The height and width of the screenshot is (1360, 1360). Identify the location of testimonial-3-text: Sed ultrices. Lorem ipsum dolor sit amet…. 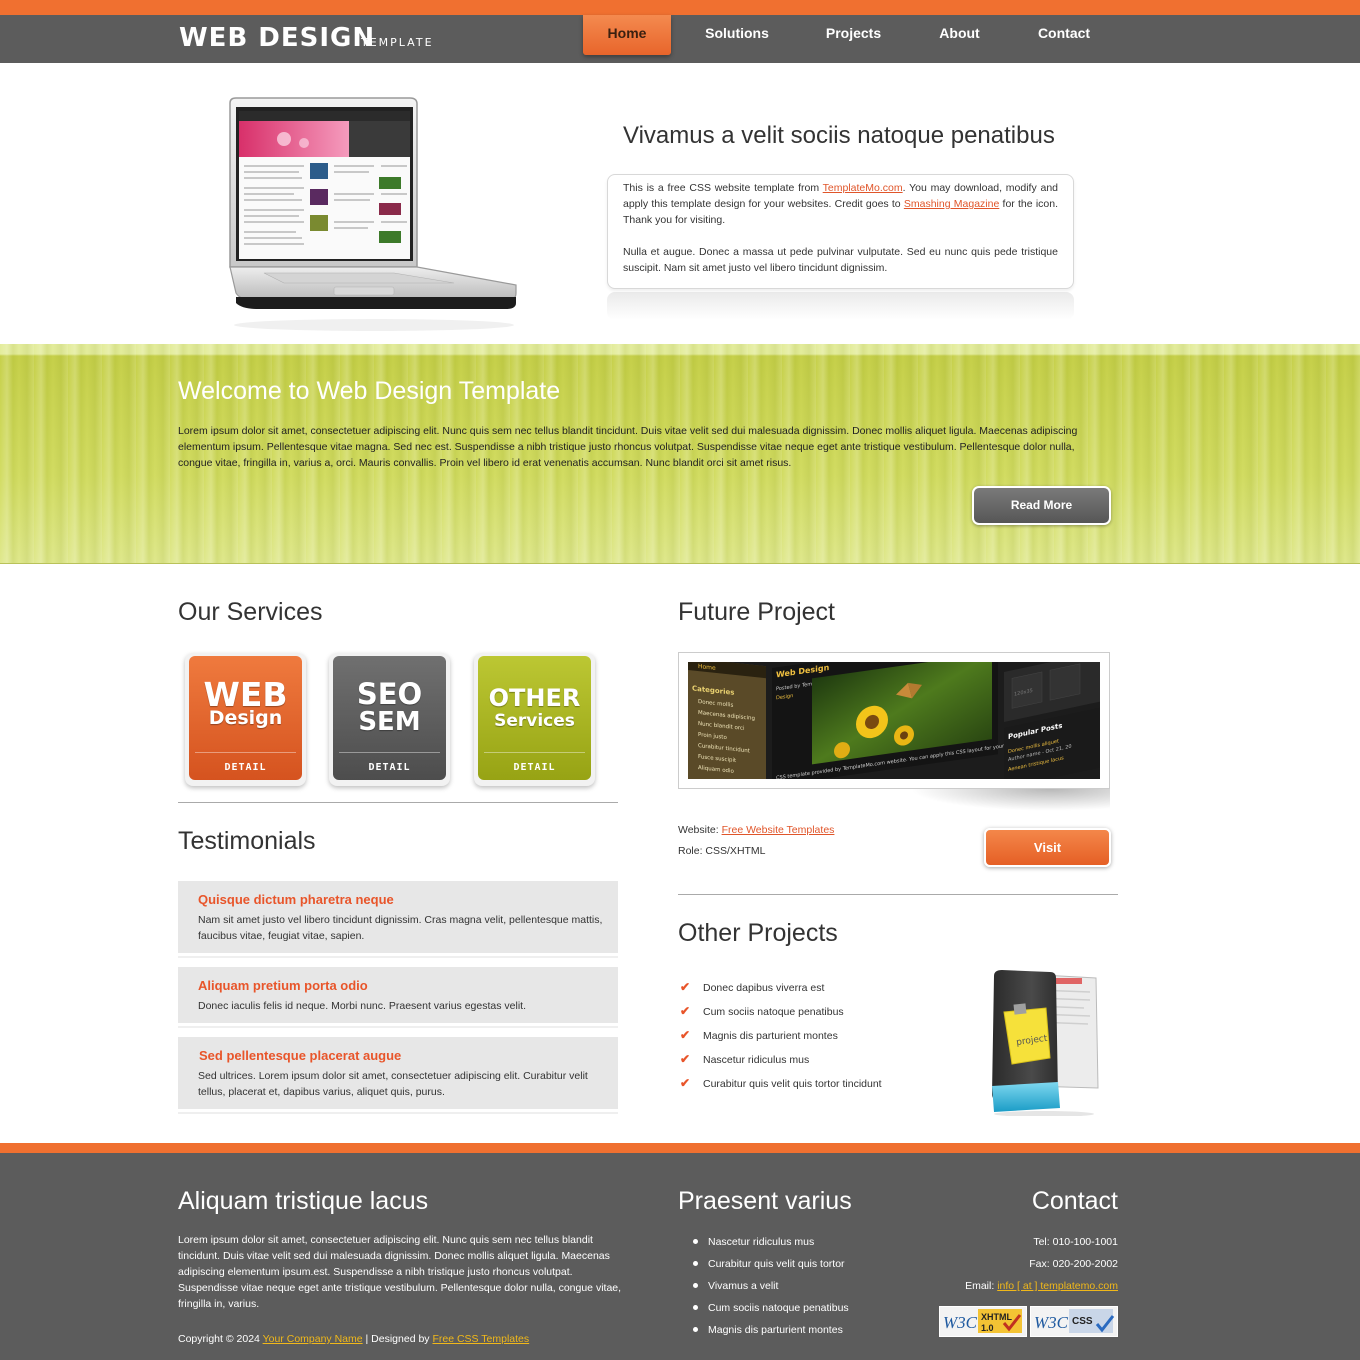
(393, 1084).